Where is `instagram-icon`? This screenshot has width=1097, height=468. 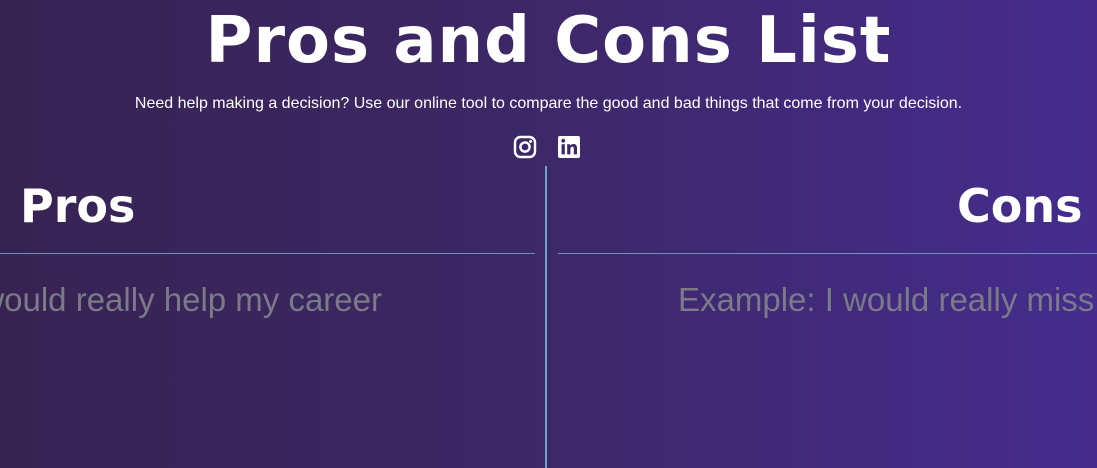
instagram-icon is located at coordinates (525, 147).